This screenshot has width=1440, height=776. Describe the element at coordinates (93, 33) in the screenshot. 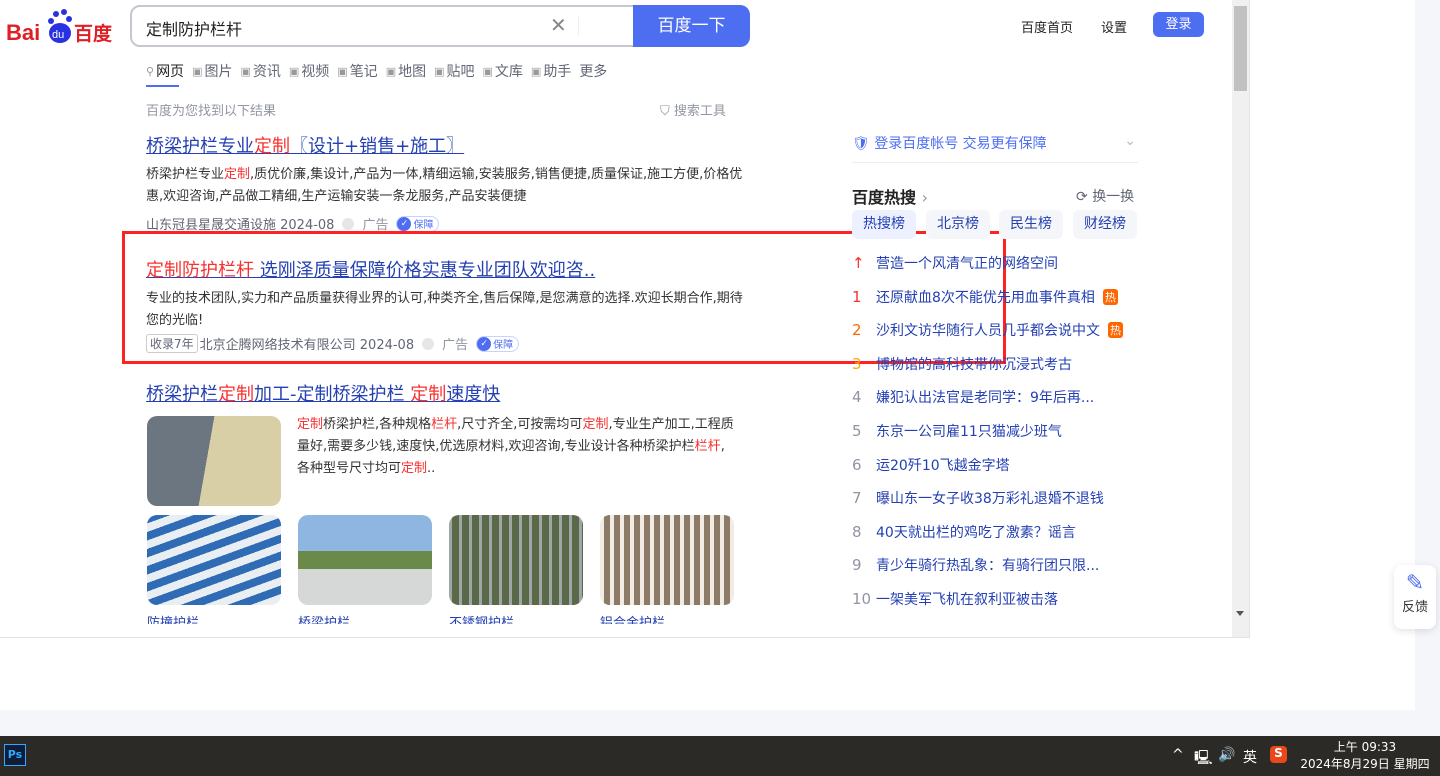

I see `svg-text: 百度` at that location.